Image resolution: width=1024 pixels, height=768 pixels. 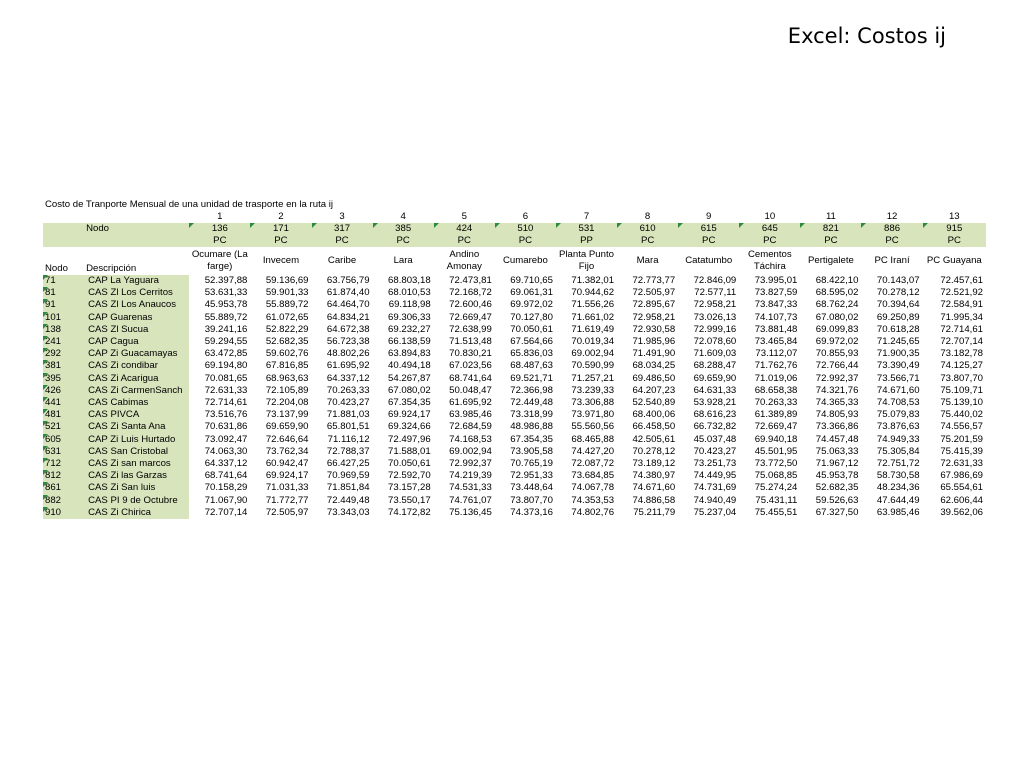 What do you see at coordinates (464, 261) in the screenshot?
I see `destination-name: Andino Amonay` at bounding box center [464, 261].